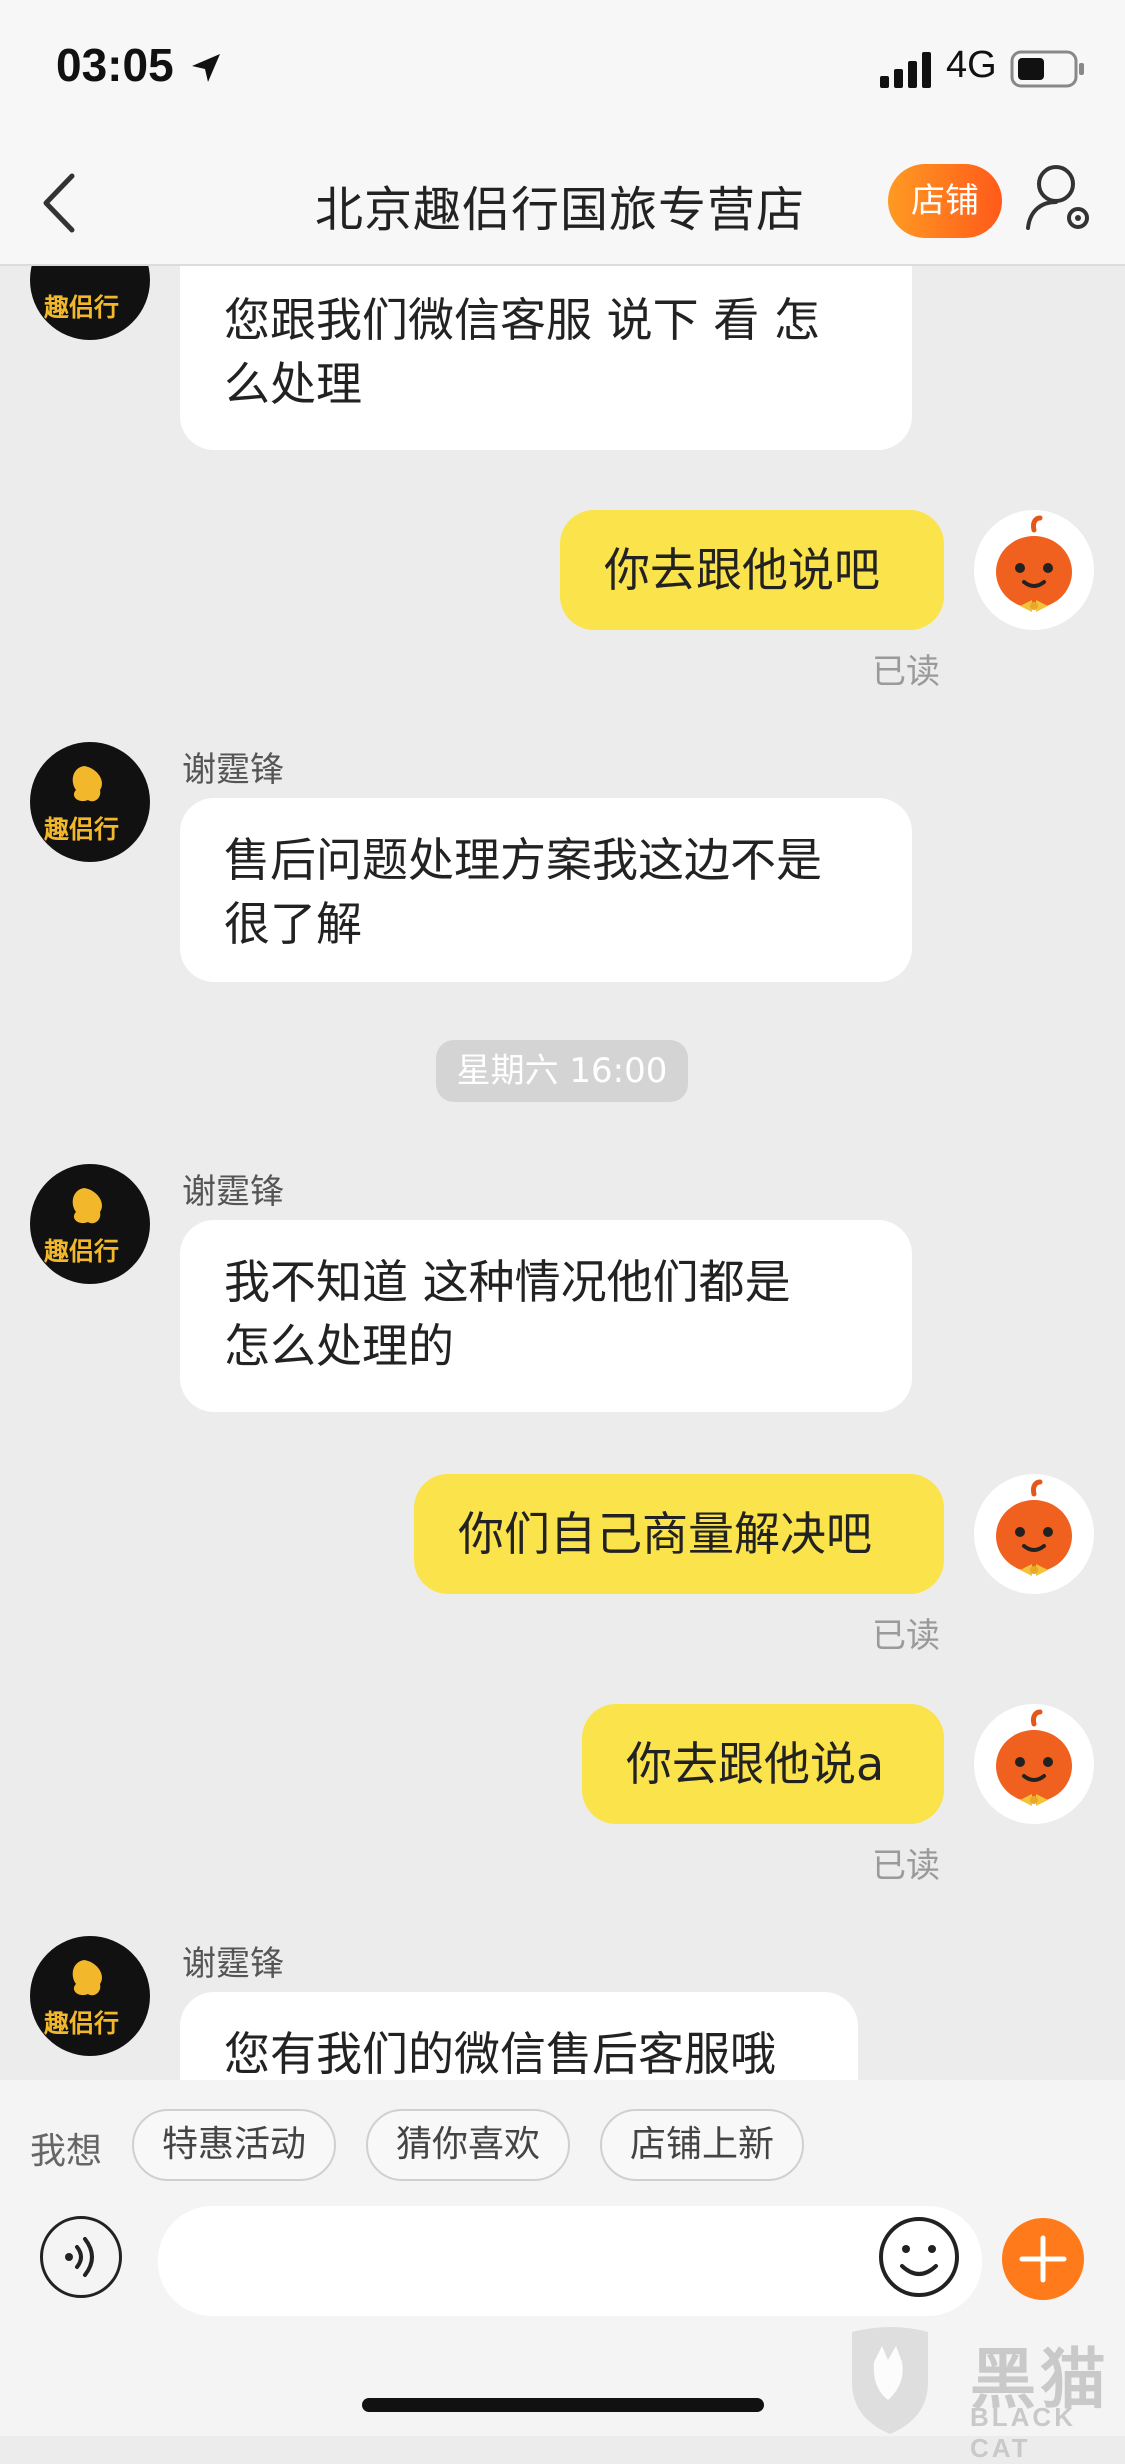  Describe the element at coordinates (115, 65) in the screenshot. I see `status-time: 03:05` at that location.